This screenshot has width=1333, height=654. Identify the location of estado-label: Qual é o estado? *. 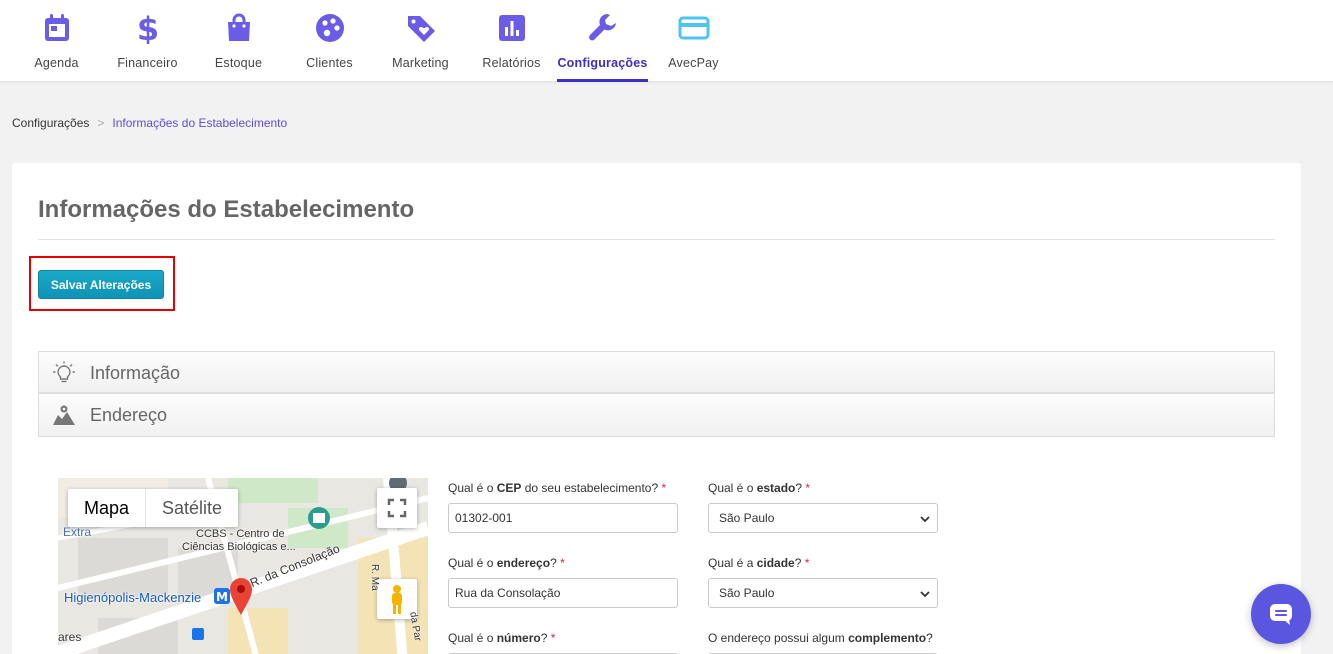
(759, 488).